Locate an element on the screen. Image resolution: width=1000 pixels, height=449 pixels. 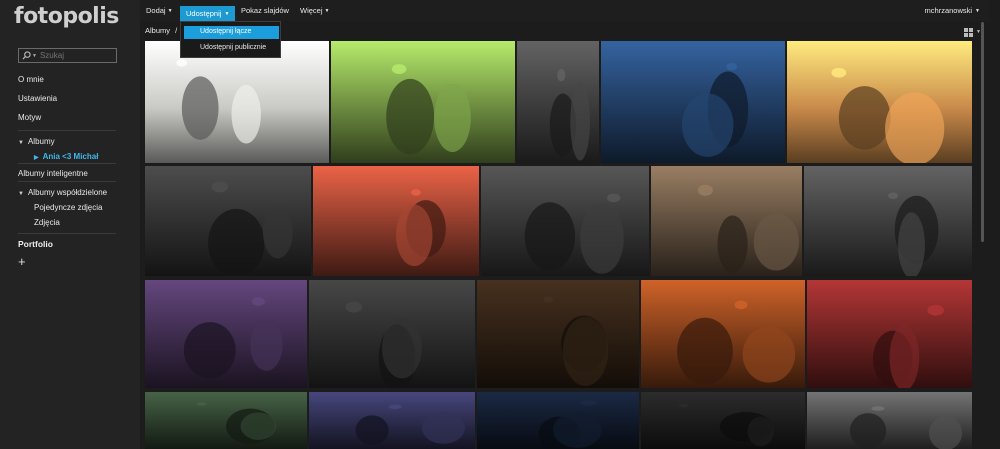
collapsed-arrow-icon: ▶ is located at coordinates (36, 157).